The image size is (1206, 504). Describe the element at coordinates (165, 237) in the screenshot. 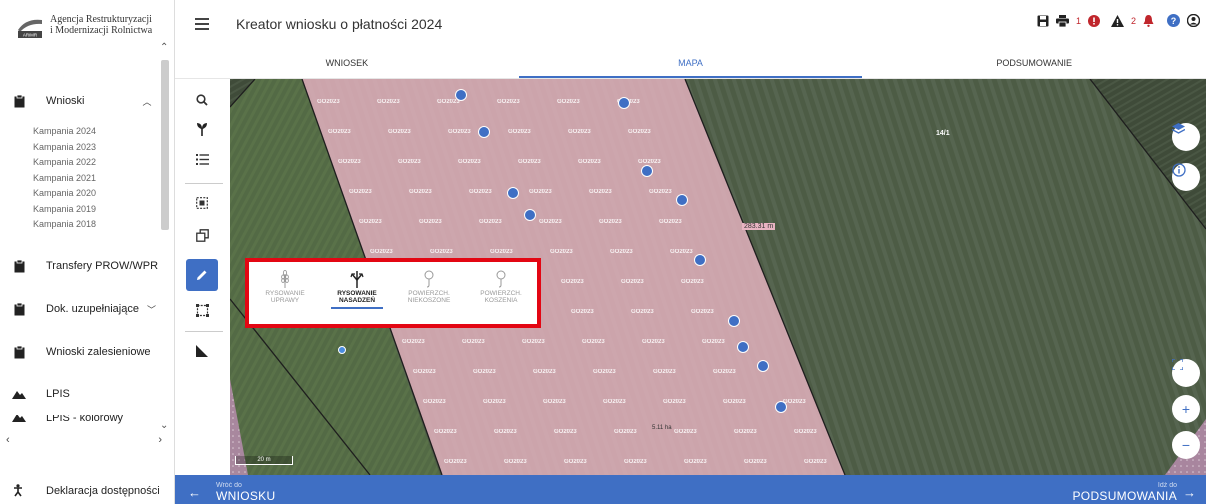

I see `sidebar-scrollbar: ⌃ ⌄` at that location.